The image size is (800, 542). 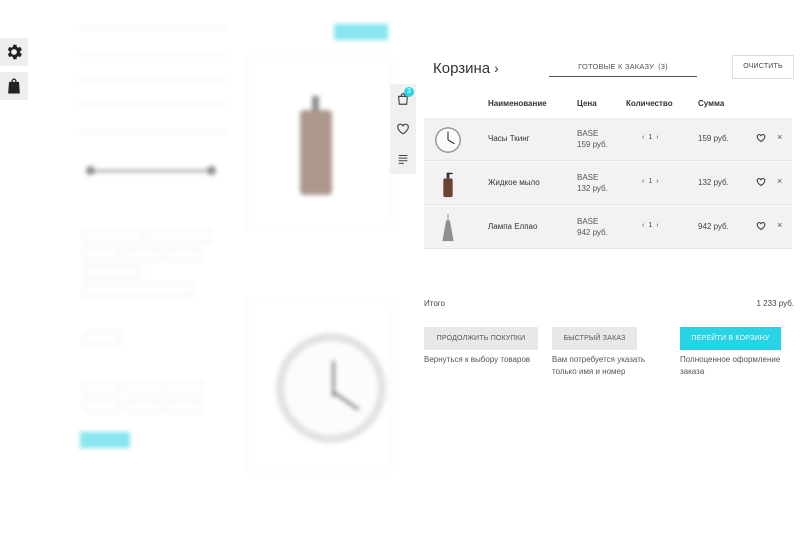 I want to click on quick-order-button: Быстрый заказ, so click(x=594, y=338).